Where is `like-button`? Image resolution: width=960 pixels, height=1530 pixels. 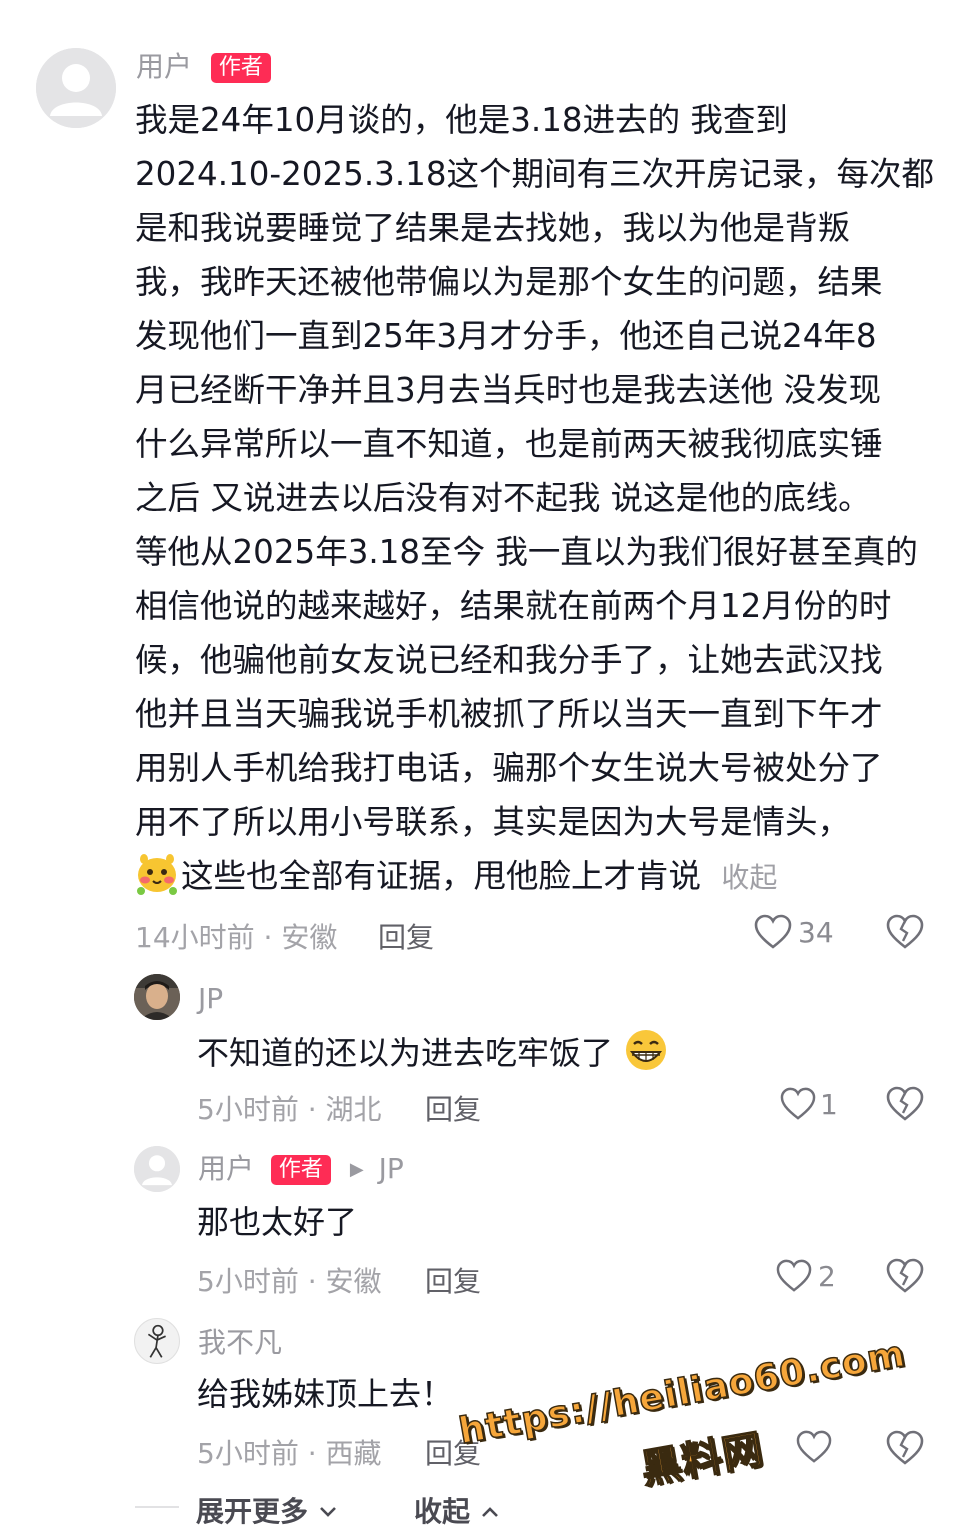 like-button is located at coordinates (814, 1449).